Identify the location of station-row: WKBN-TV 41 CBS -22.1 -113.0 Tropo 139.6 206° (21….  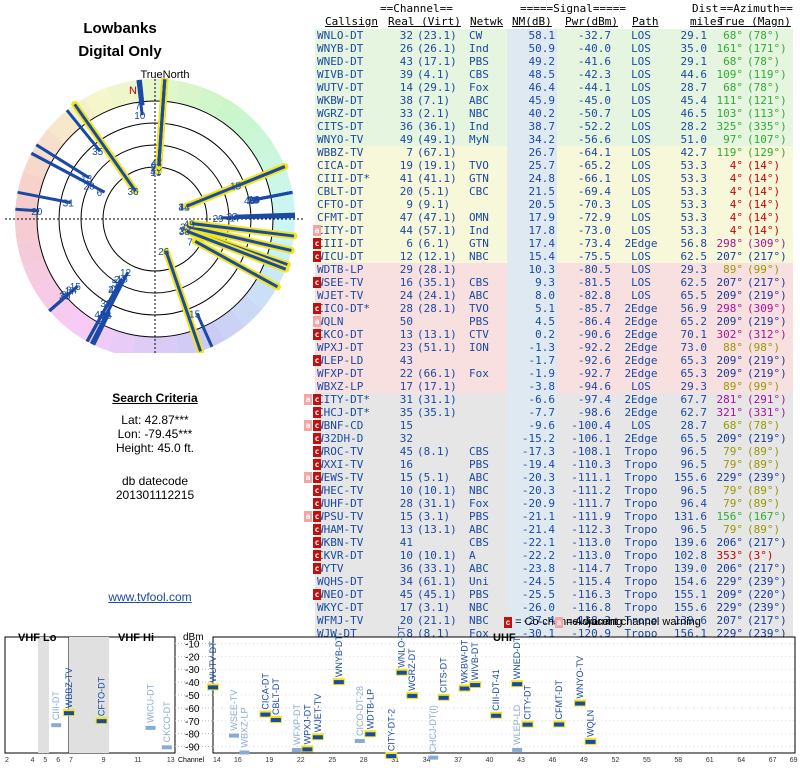
(554, 542).